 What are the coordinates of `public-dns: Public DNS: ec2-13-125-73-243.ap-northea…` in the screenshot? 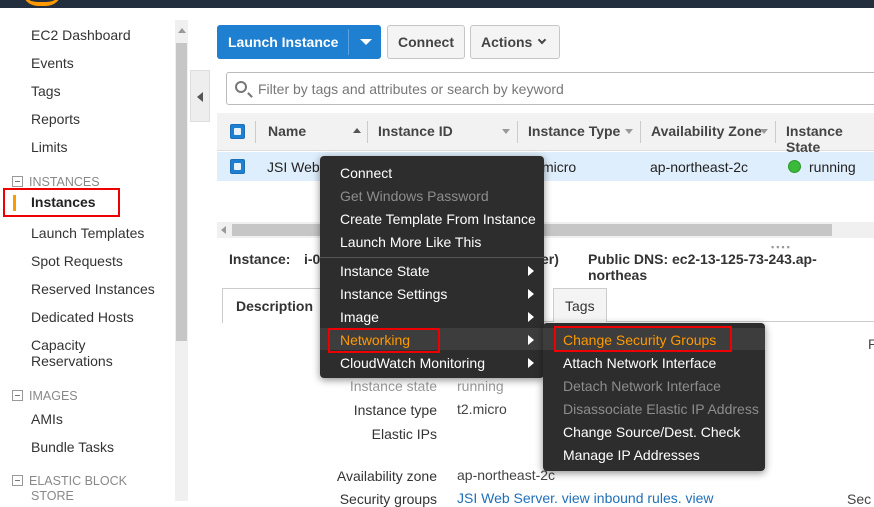 It's located at (702, 267).